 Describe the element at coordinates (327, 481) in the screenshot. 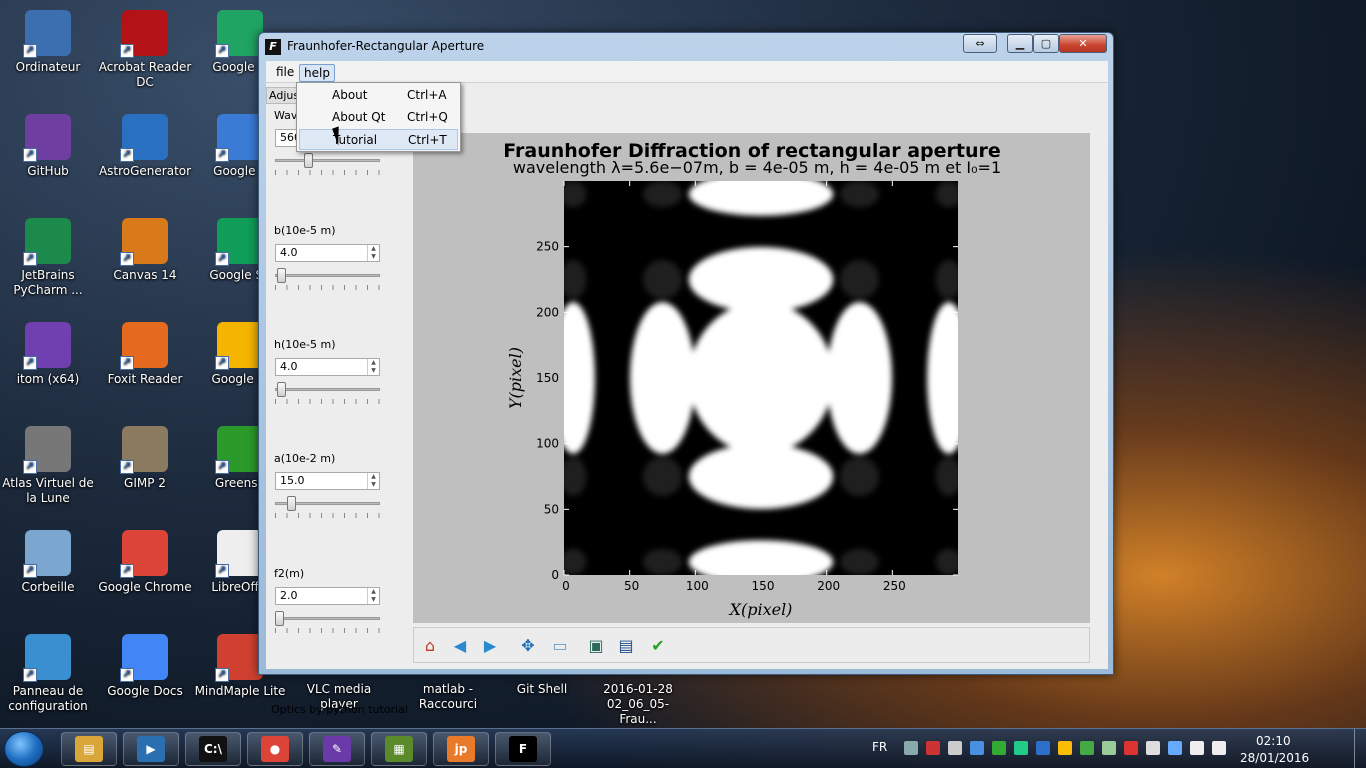

I see `param-spinbox: 15.0 ▲ ▼` at that location.